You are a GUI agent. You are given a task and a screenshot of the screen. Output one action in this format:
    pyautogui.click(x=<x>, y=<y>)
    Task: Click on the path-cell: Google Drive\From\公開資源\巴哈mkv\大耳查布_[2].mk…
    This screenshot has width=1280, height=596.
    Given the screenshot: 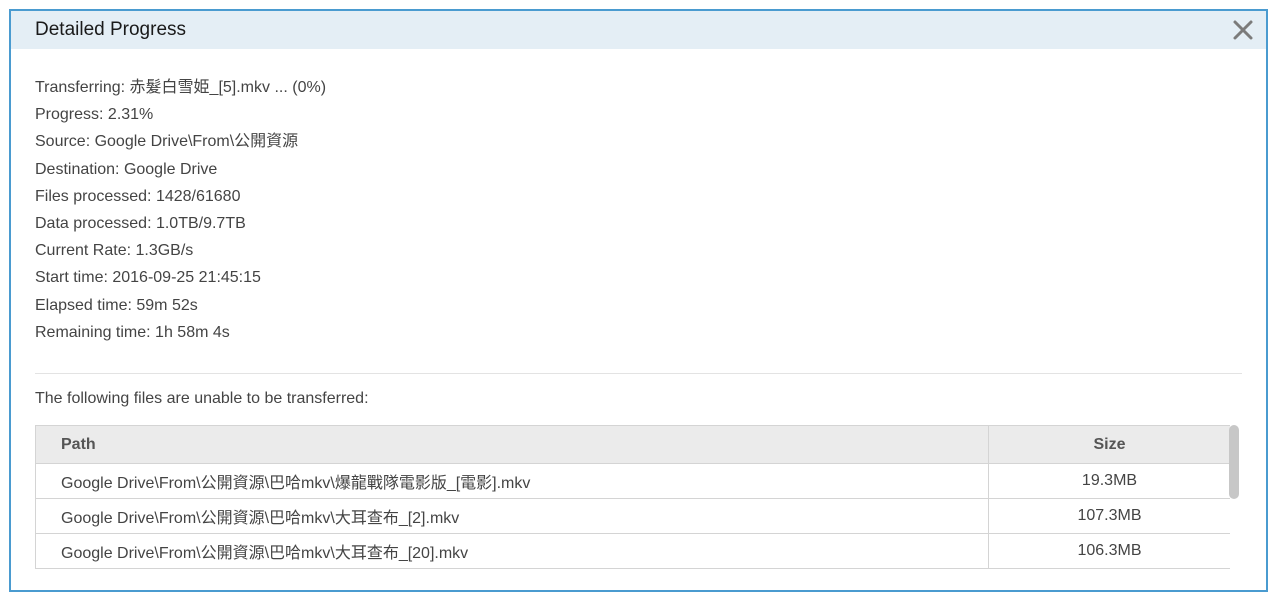 What is the action you would take?
    pyautogui.click(x=512, y=516)
    